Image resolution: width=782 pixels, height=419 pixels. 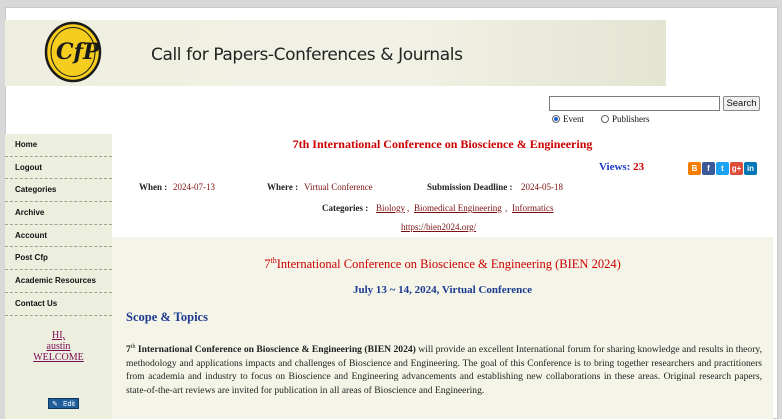 I want to click on nav-item-archive: Archive, so click(x=58, y=213).